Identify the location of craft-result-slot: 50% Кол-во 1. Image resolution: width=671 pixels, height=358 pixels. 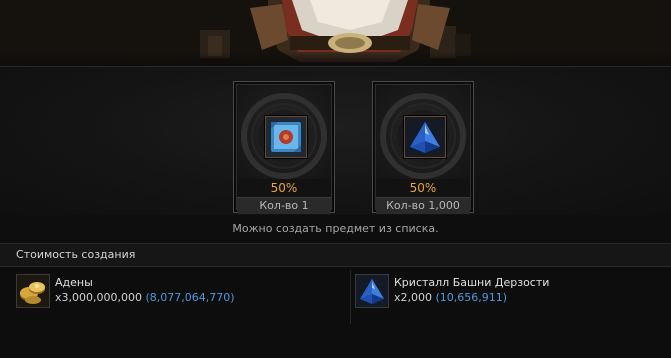
(284, 147).